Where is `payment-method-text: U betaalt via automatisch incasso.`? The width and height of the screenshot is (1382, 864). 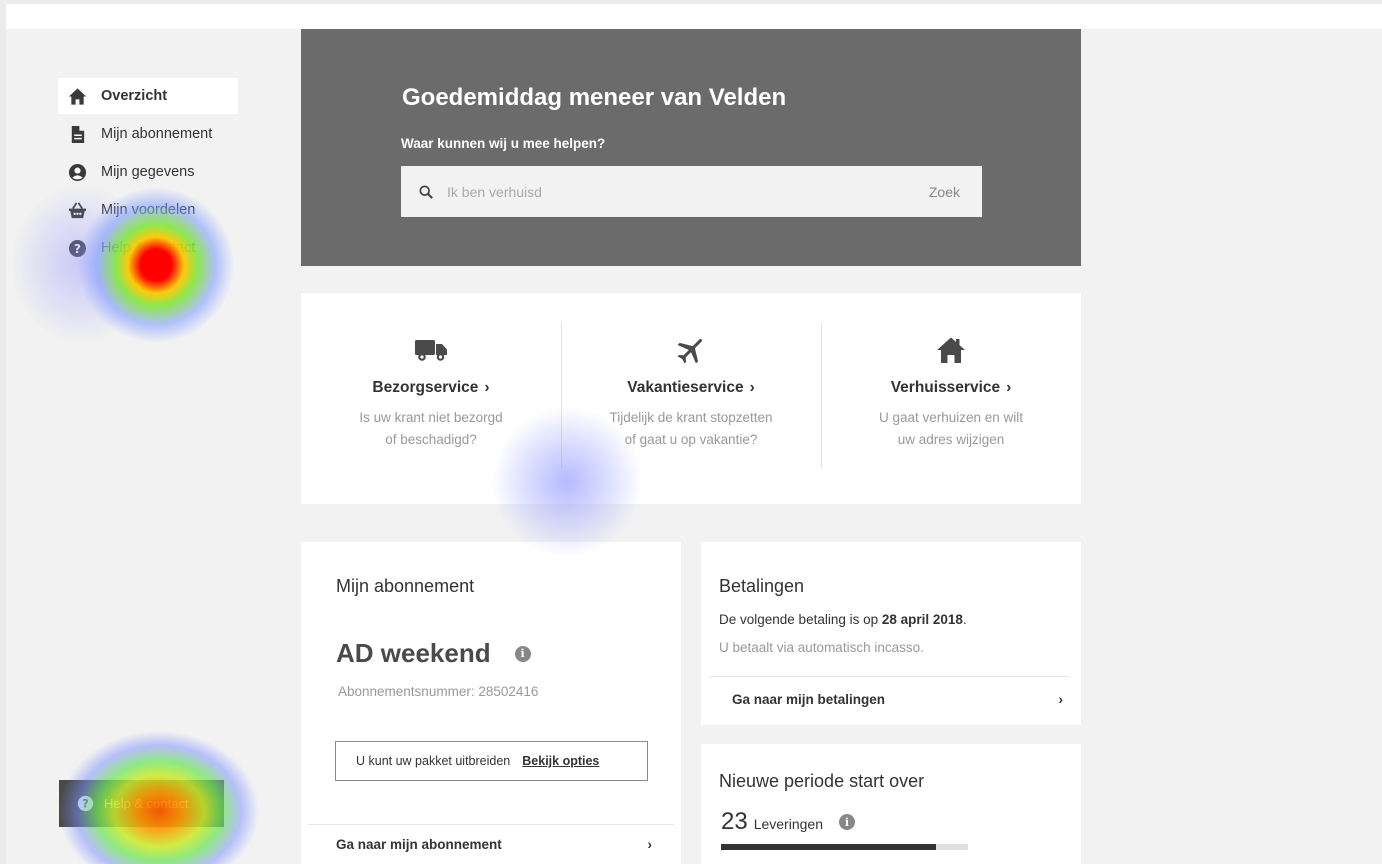 payment-method-text: U betaalt via automatisch incasso. is located at coordinates (821, 647).